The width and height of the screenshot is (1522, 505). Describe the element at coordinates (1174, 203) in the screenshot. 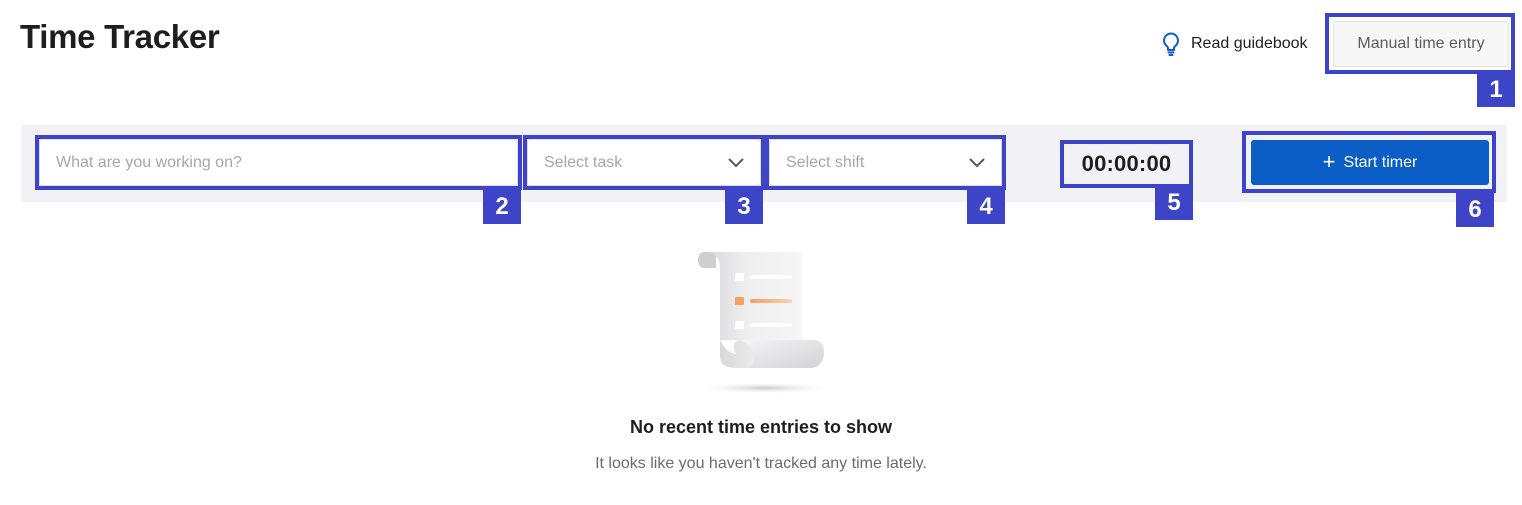

I see `annotation-badge-5: 5` at that location.